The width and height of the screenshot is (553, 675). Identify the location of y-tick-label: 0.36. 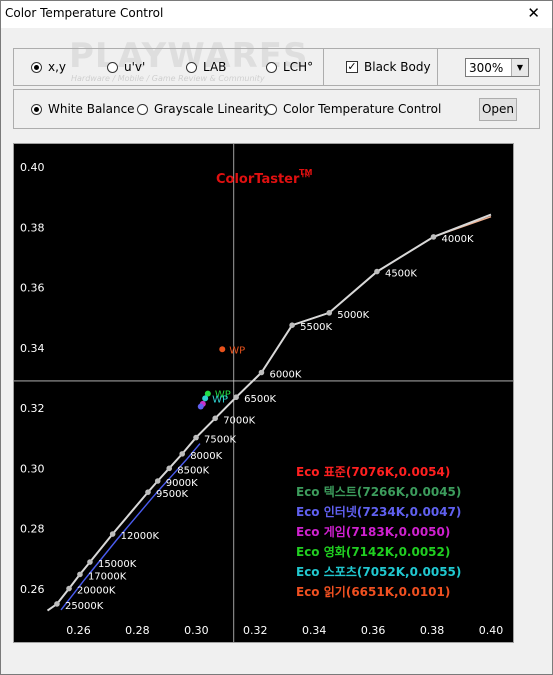
(32, 288).